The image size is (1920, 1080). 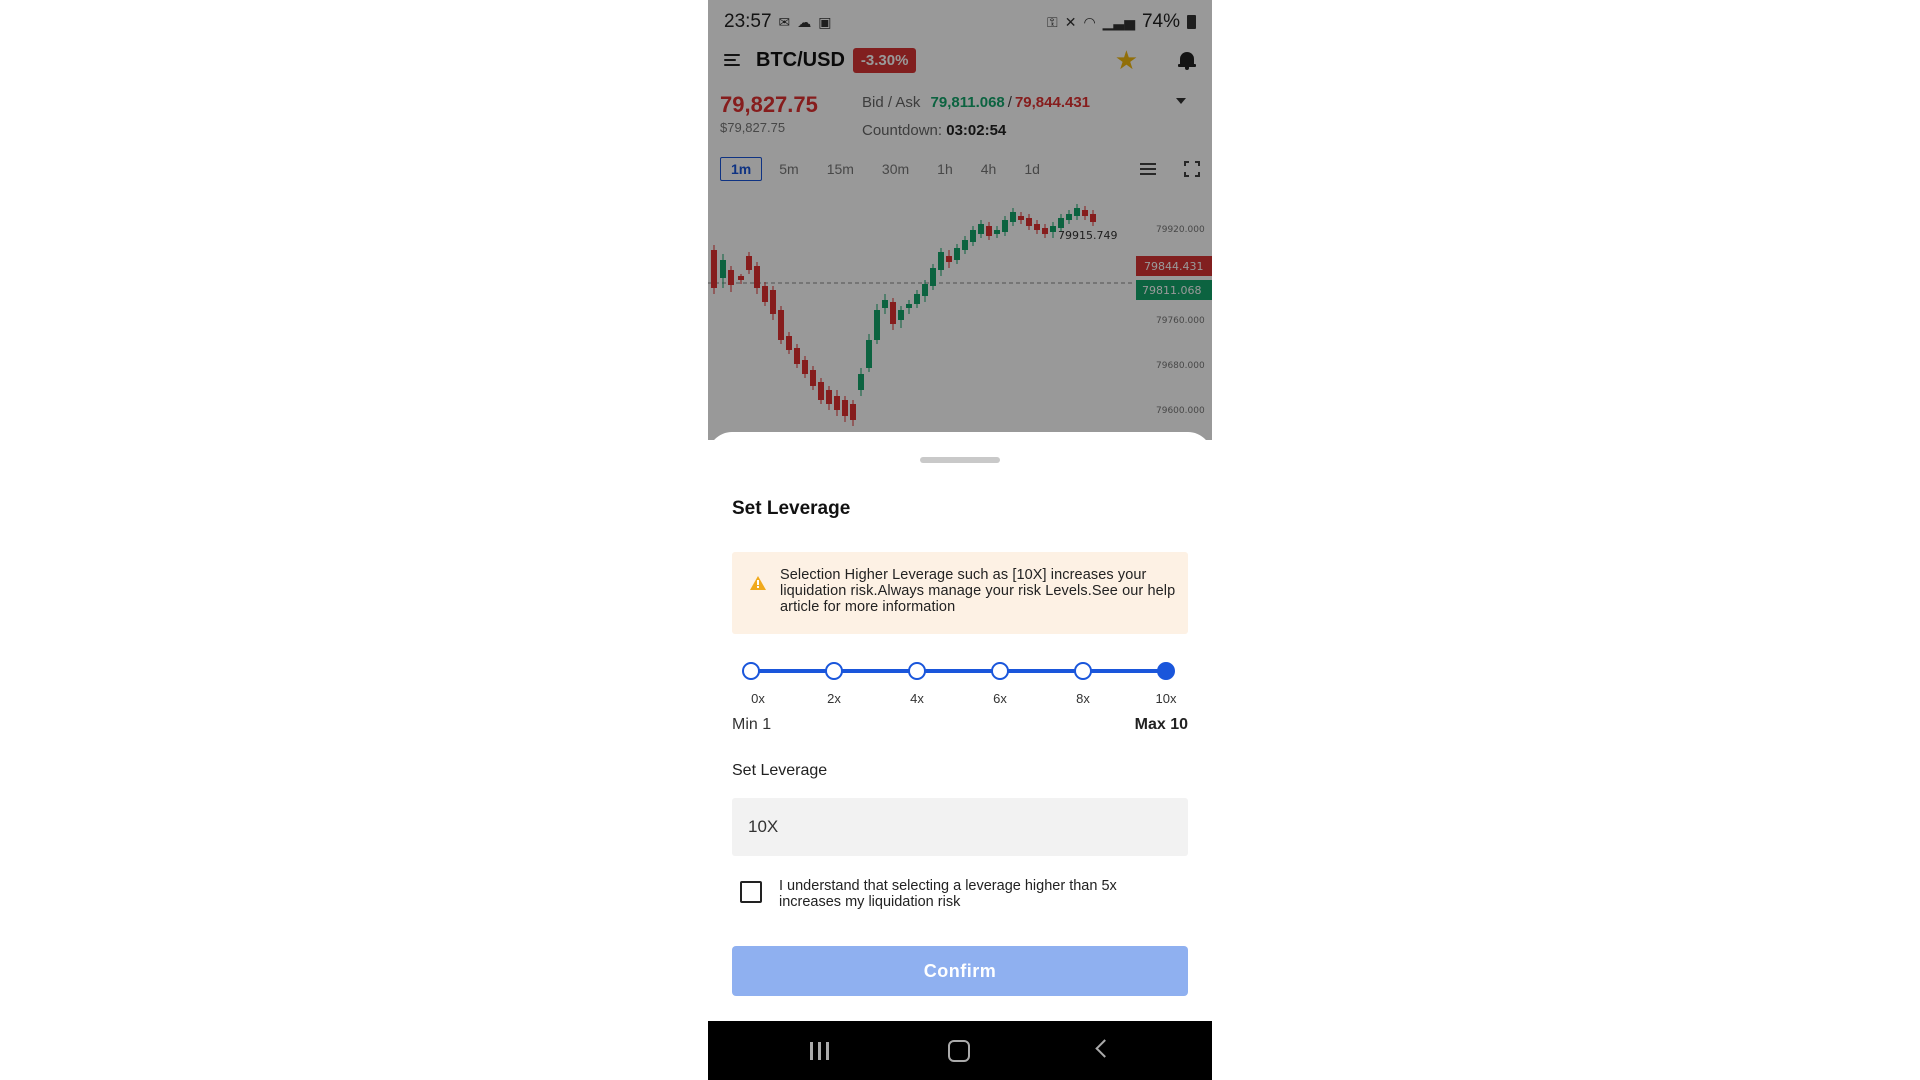 I want to click on confirm-button: Confirm, so click(x=960, y=971).